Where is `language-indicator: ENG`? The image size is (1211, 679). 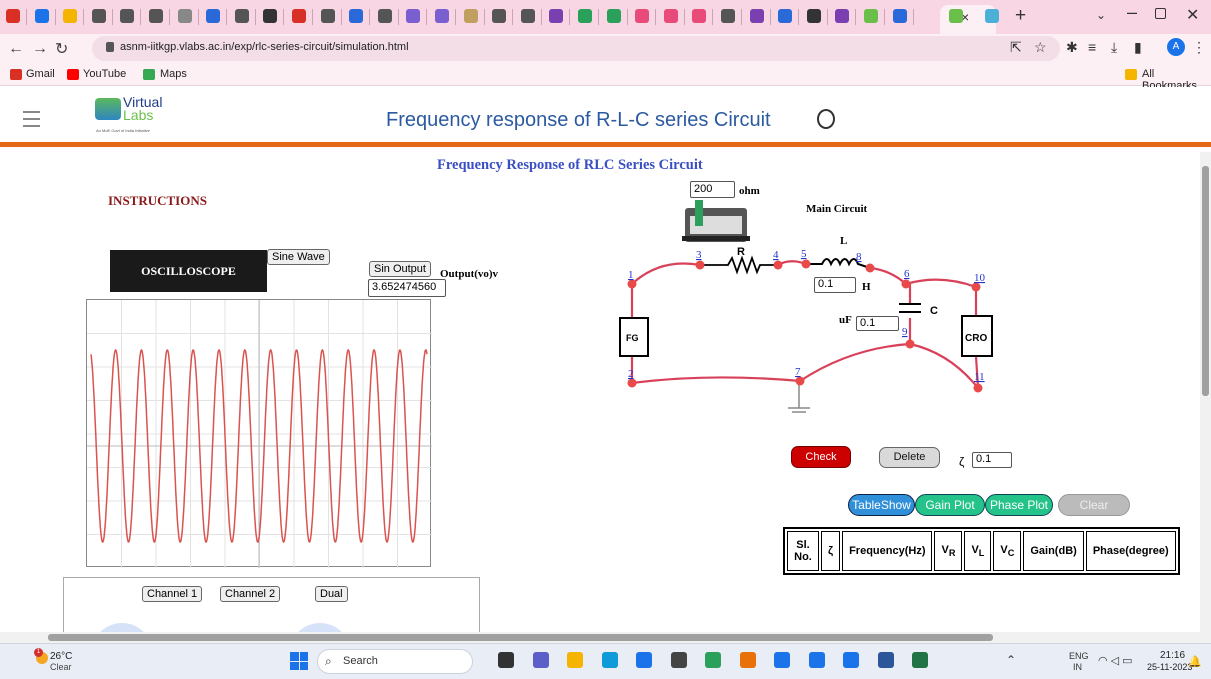
language-indicator: ENG is located at coordinates (1079, 656).